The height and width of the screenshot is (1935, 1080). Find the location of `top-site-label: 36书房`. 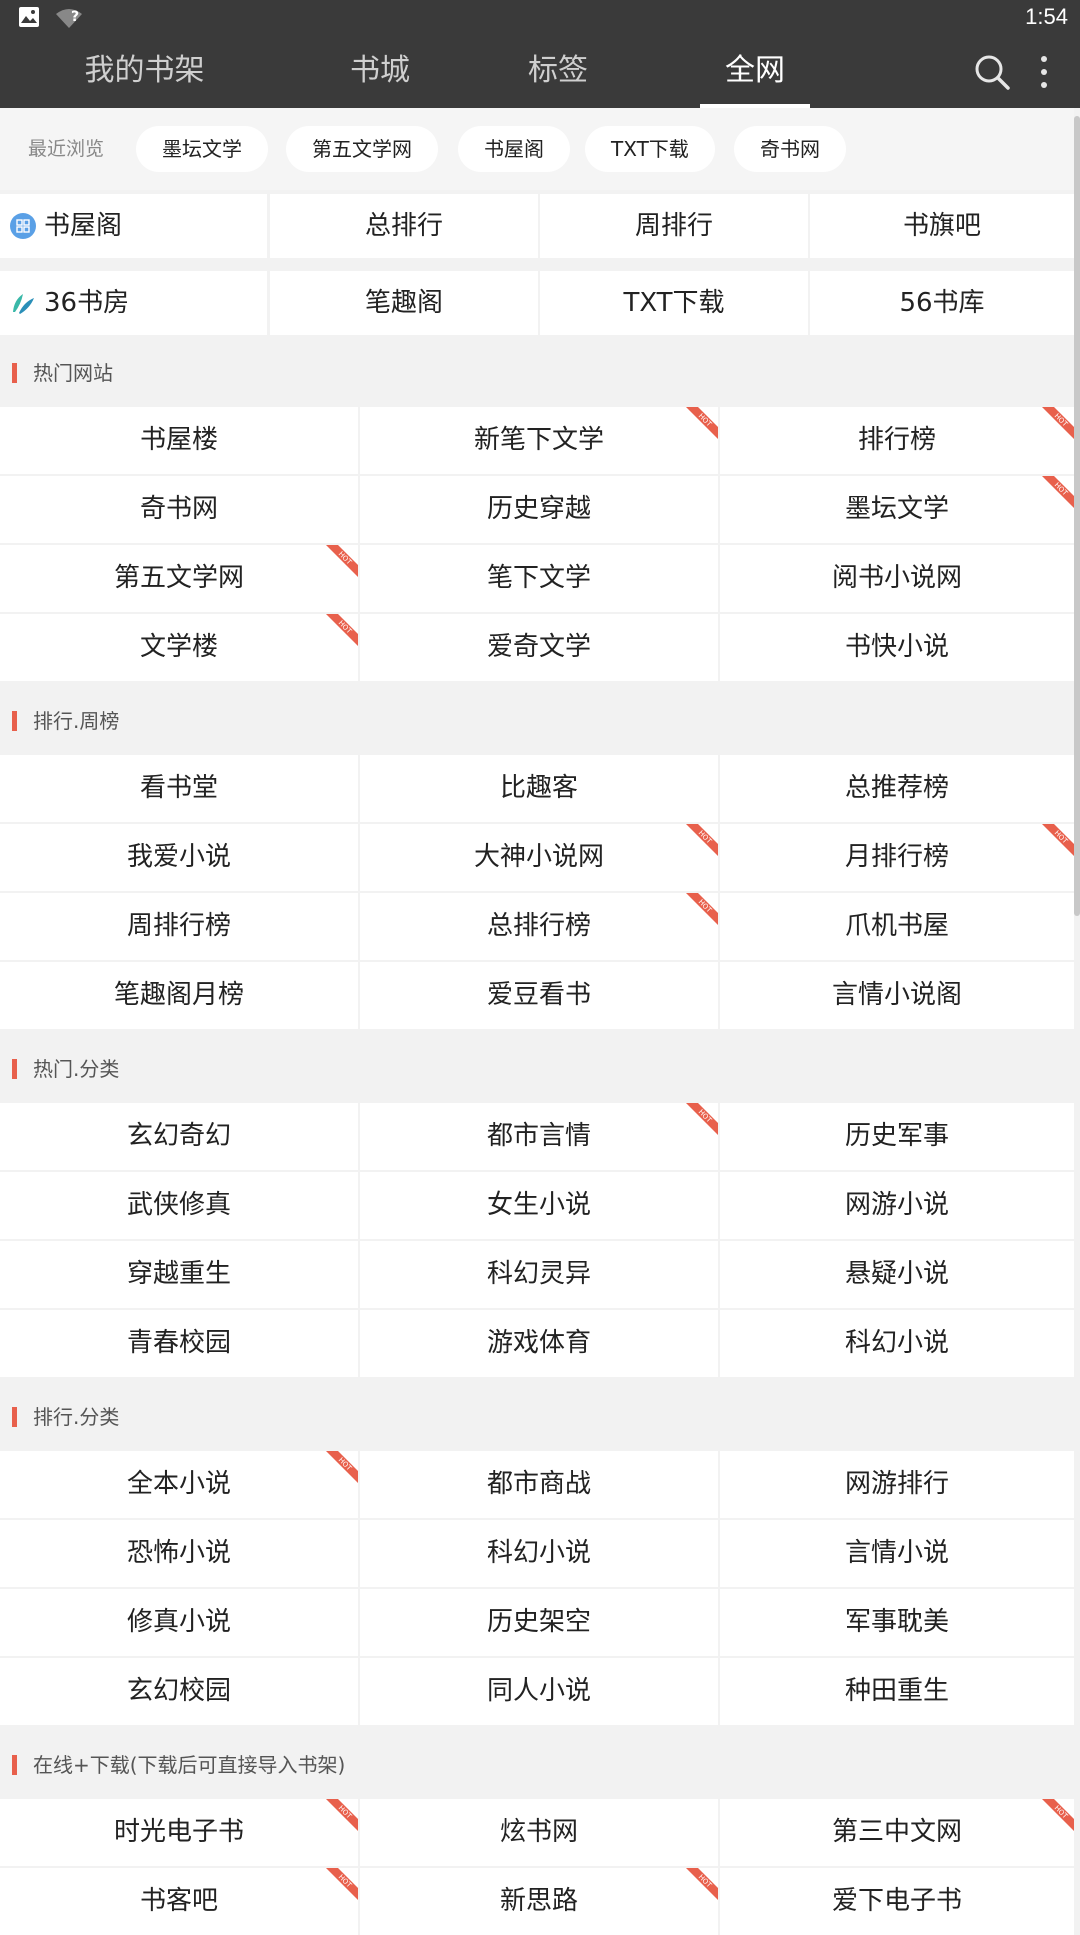

top-site-label: 36书房 is located at coordinates (87, 303).